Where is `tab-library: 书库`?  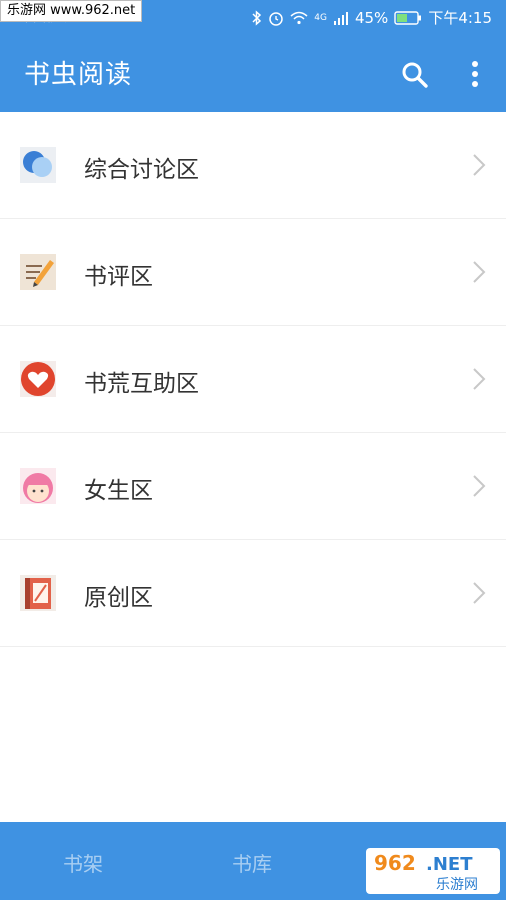
tab-library: 书库 is located at coordinates (252, 862).